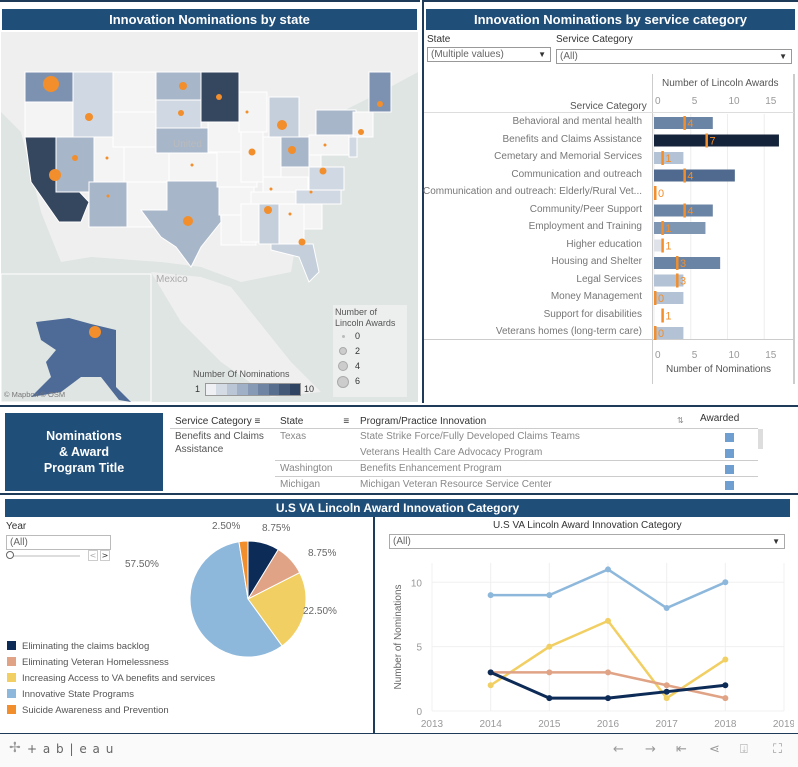 The image size is (798, 767). What do you see at coordinates (93, 555) in the screenshot?
I see `prev-year-button: <` at bounding box center [93, 555].